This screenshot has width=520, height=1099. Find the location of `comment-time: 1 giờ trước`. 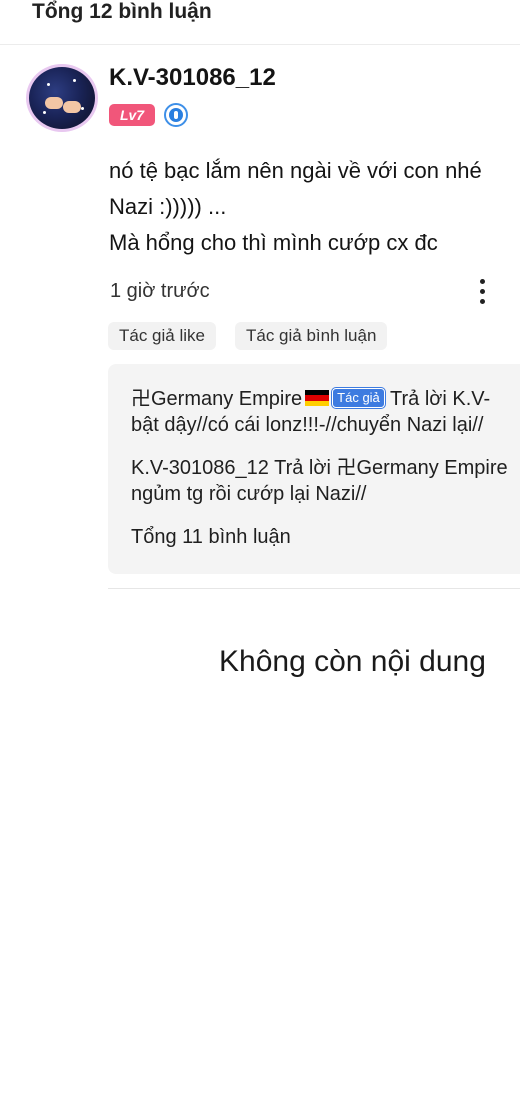

comment-time: 1 giờ trước is located at coordinates (160, 291).